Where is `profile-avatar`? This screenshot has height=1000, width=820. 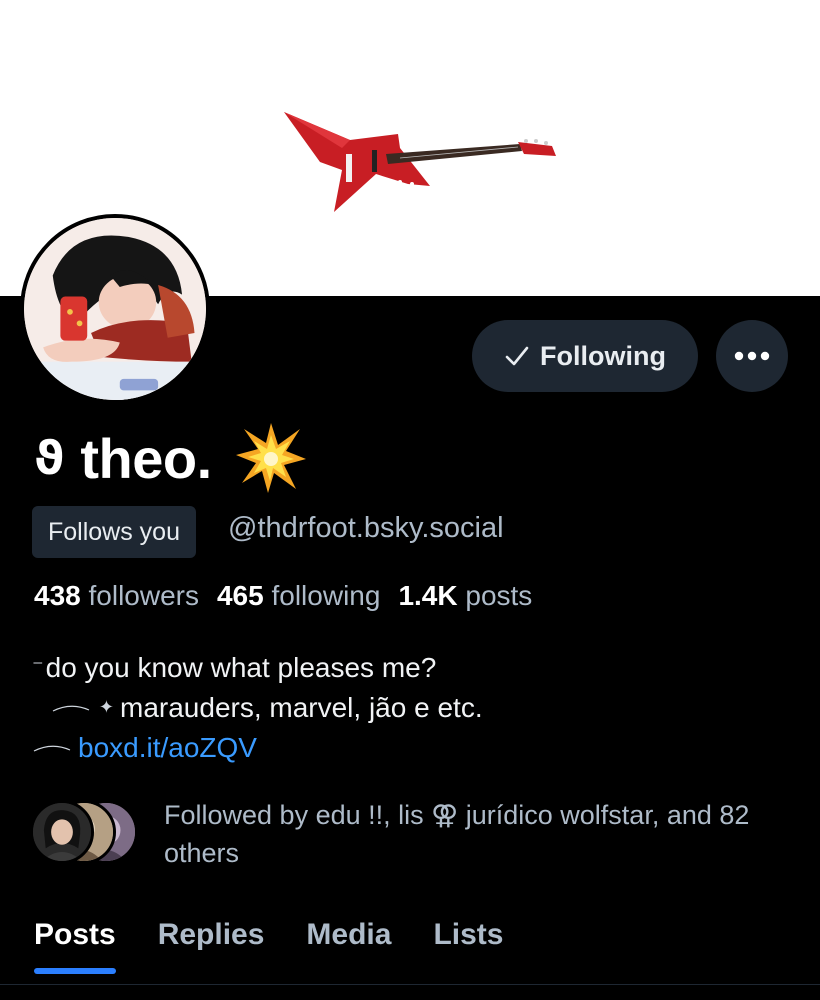 profile-avatar is located at coordinates (115, 309).